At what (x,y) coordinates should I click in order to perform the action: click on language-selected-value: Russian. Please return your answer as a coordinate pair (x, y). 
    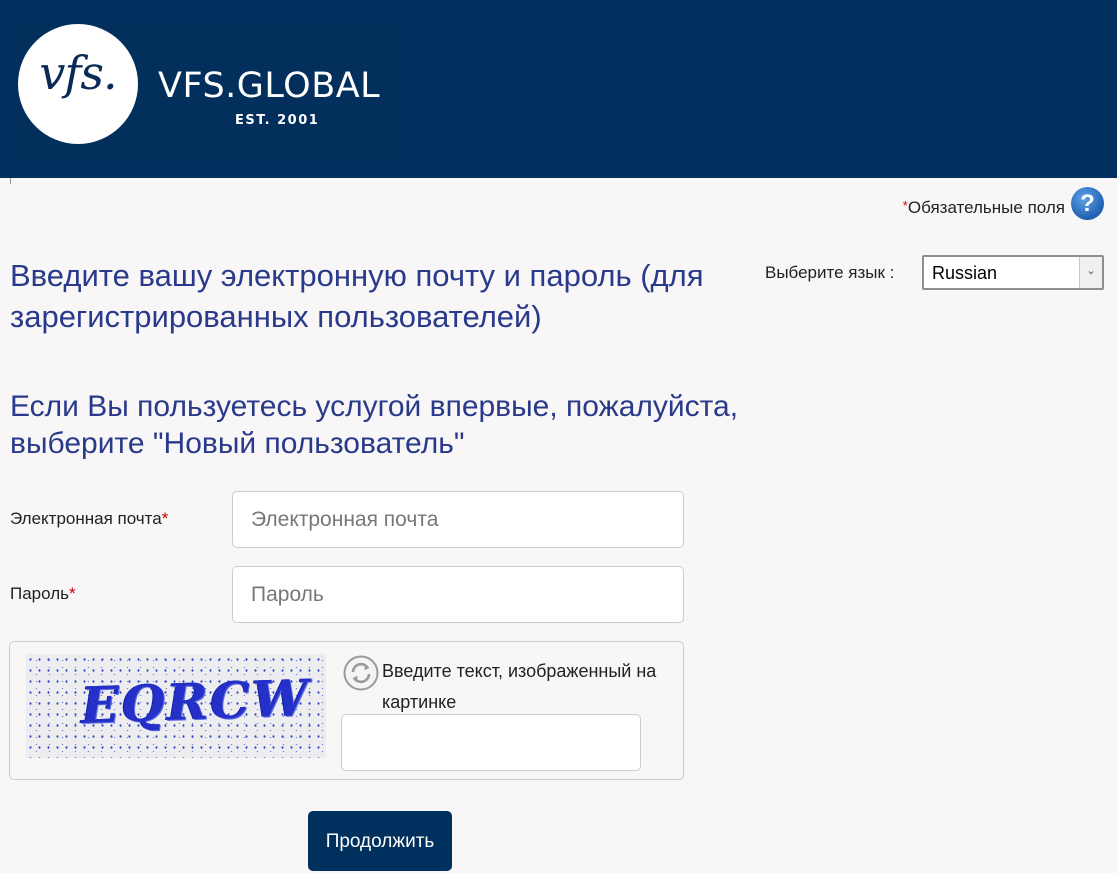
    Looking at the image, I should click on (965, 273).